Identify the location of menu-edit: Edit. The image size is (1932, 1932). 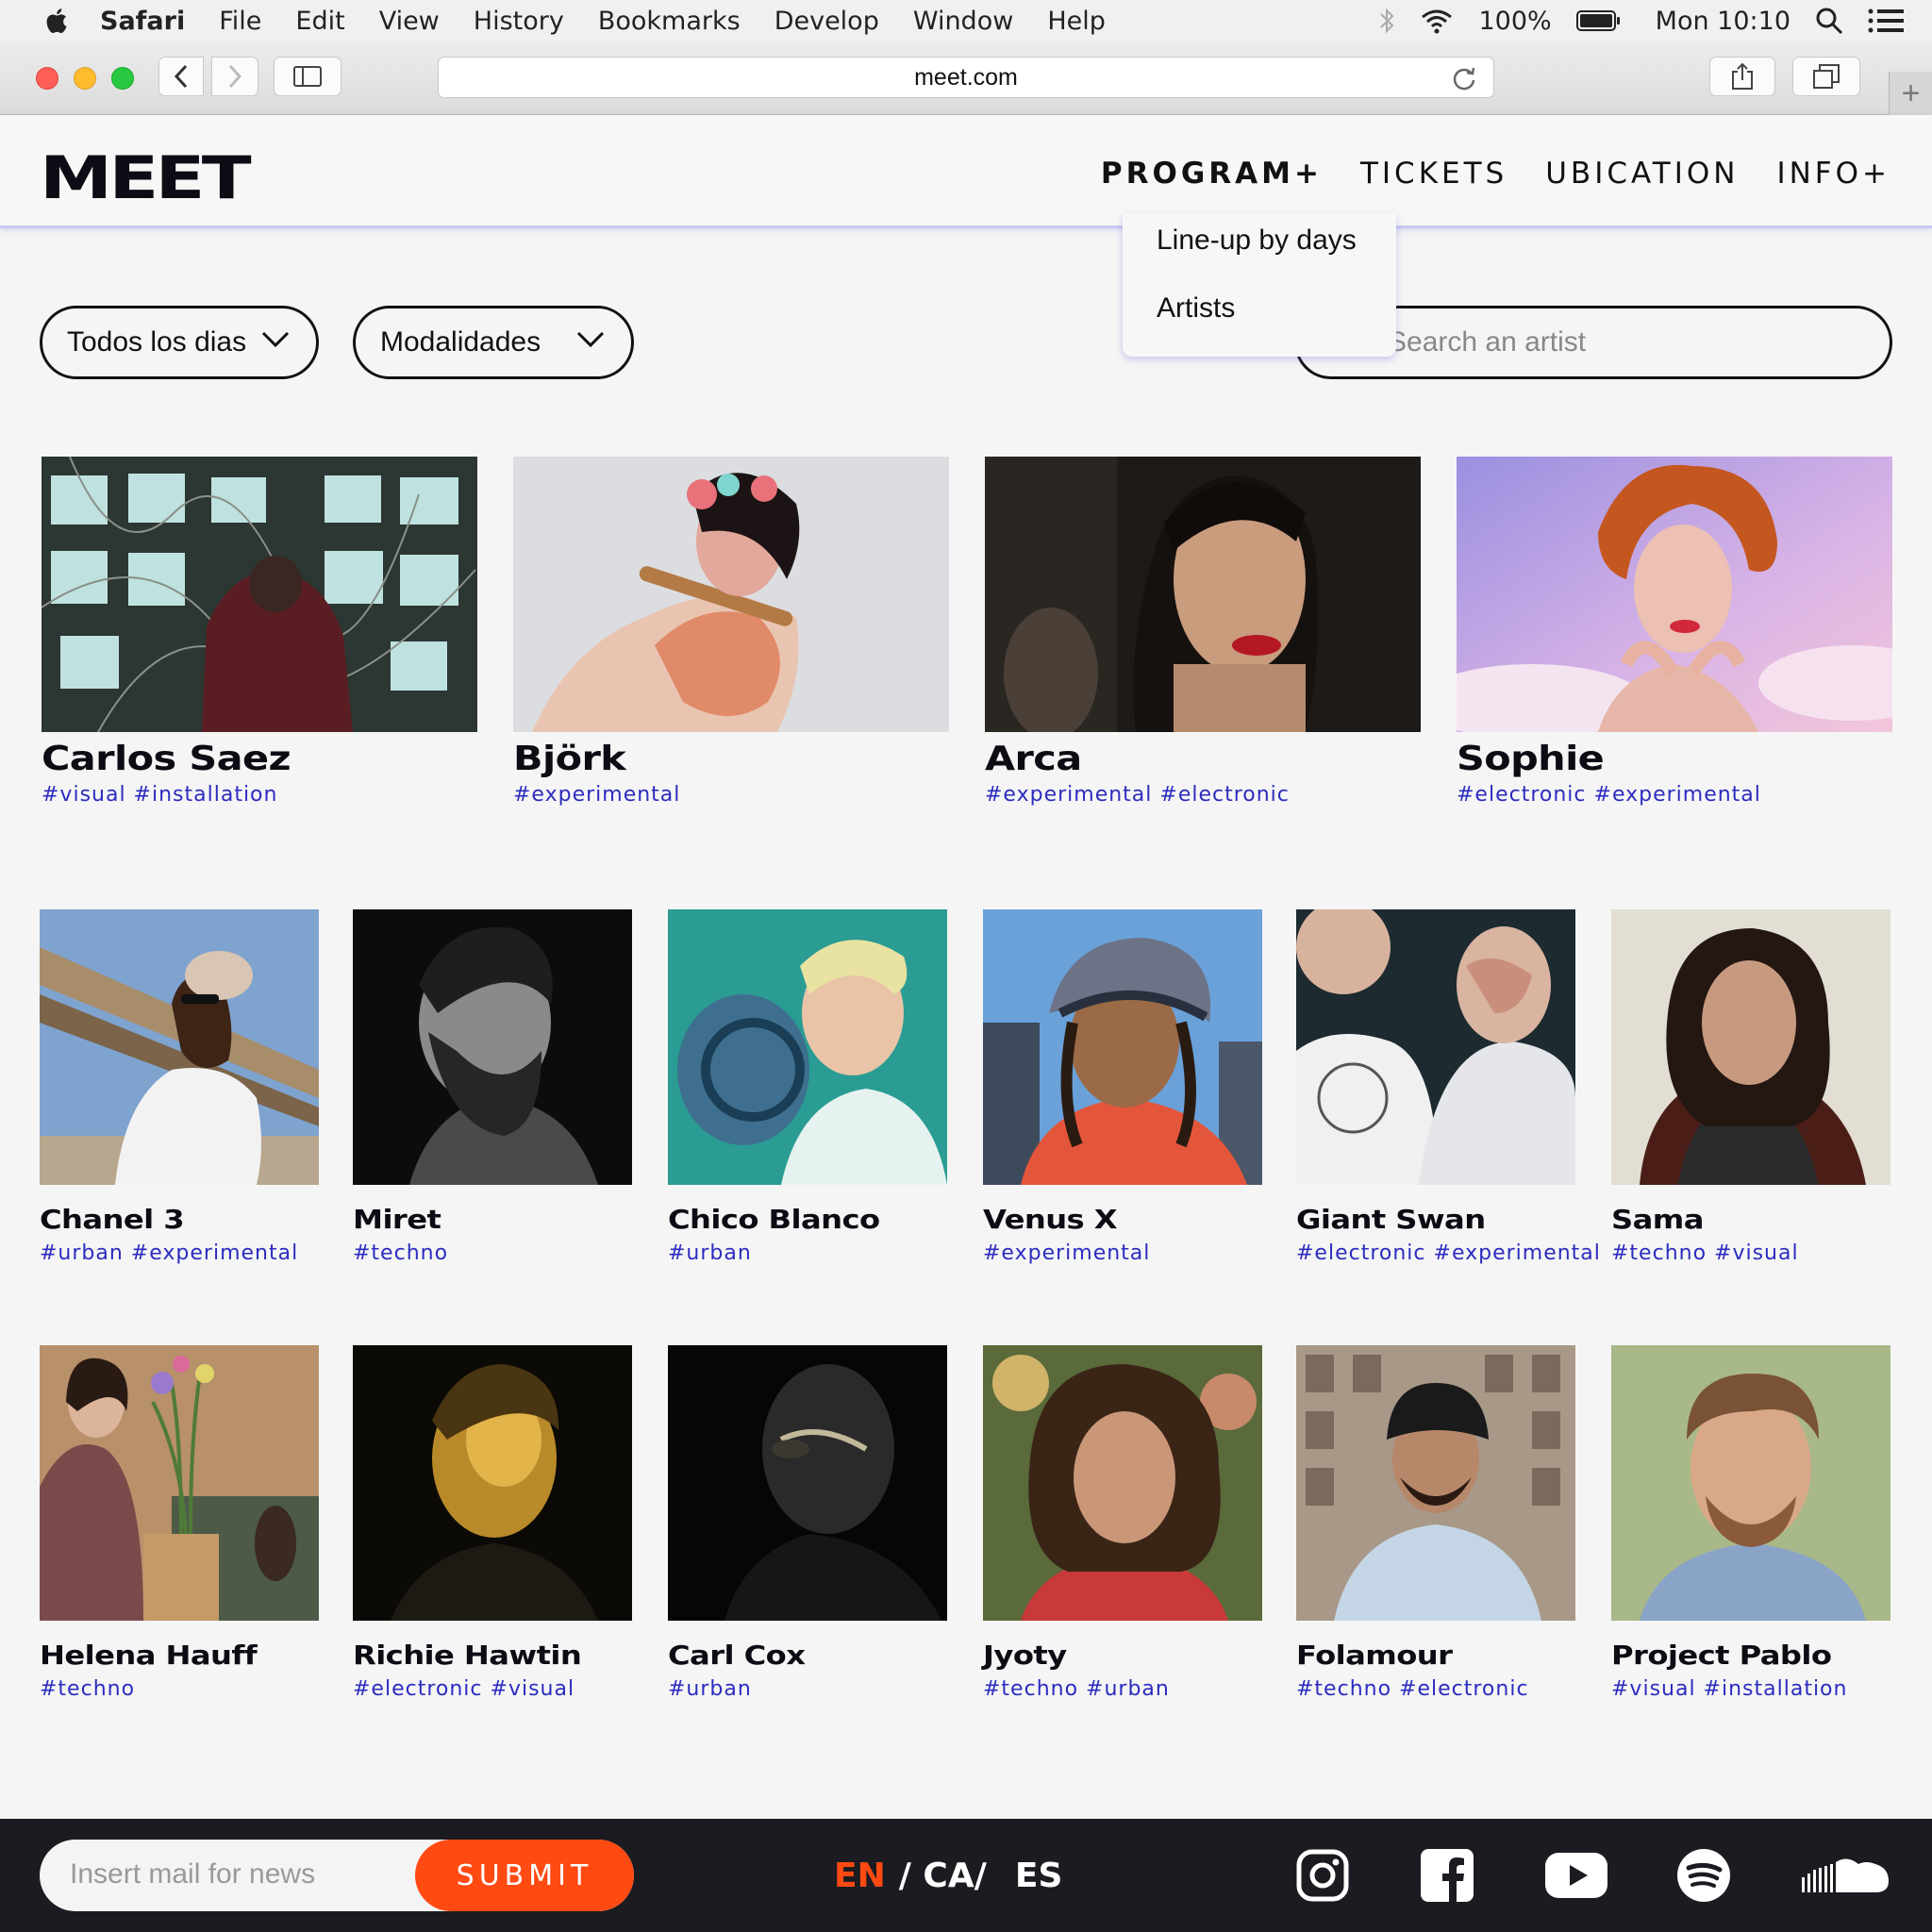
(320, 22).